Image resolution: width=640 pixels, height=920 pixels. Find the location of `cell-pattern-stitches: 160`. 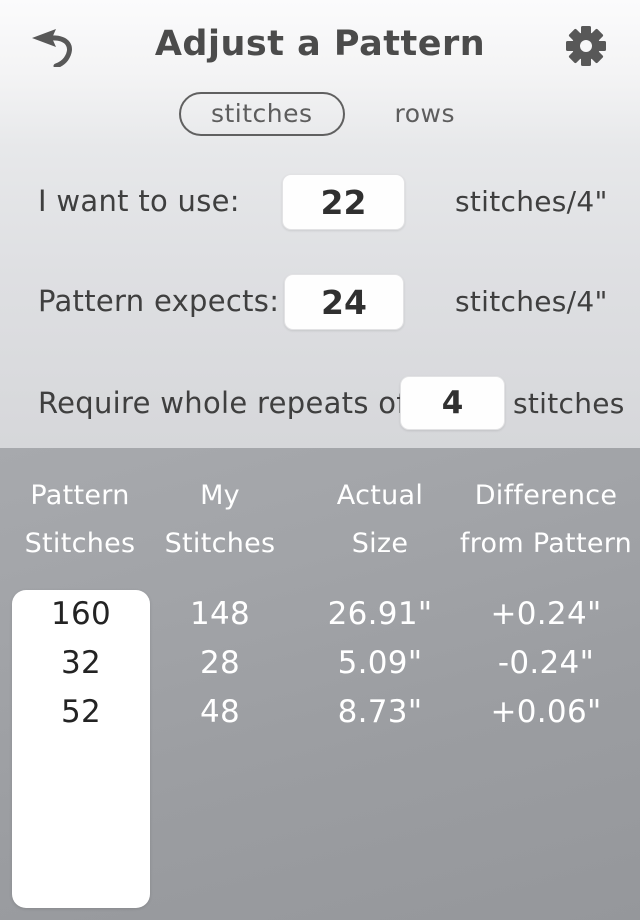

cell-pattern-stitches: 160 is located at coordinates (81, 614).